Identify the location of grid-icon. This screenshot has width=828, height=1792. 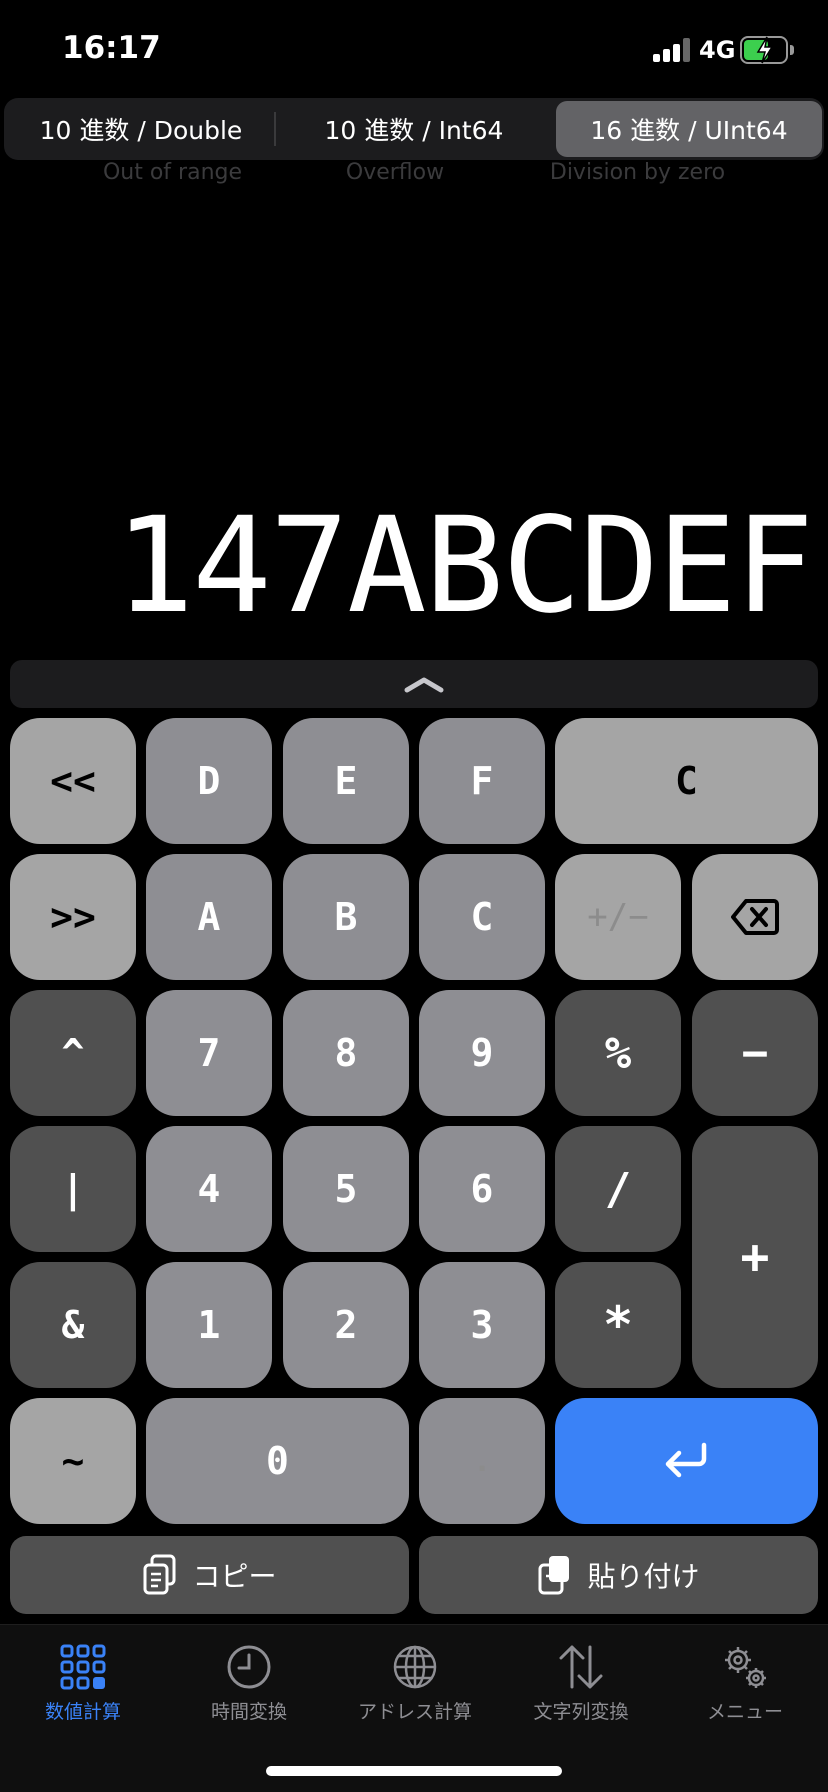
(83, 1667).